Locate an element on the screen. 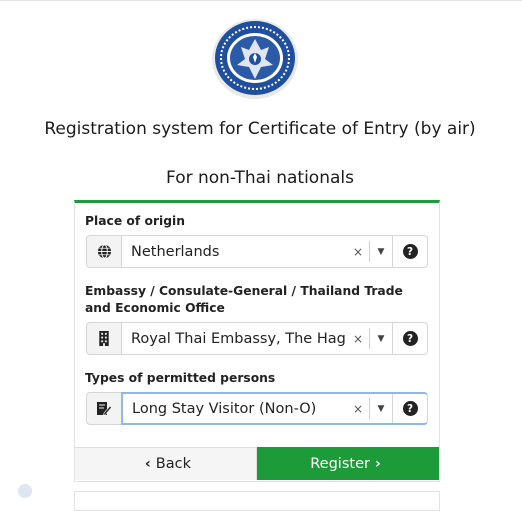 This screenshot has height=511, width=522. globe-icon is located at coordinates (103, 251).